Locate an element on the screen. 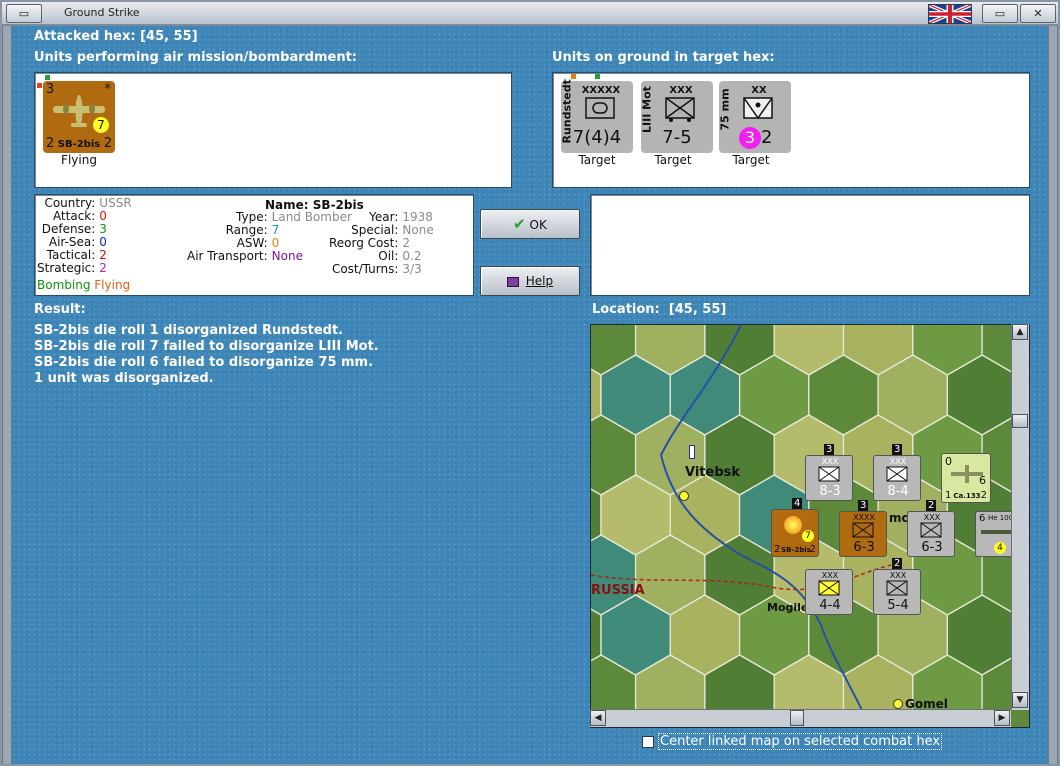 The width and height of the screenshot is (1060, 766). ground-unit-counter-75mm: XX 75 mm 3 2 is located at coordinates (755, 117).